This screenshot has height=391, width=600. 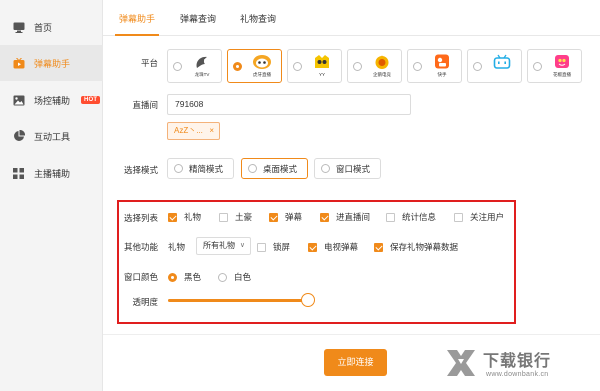 What do you see at coordinates (242, 245) in the screenshot?
I see `chevron-down-icon: ∨` at bounding box center [242, 245].